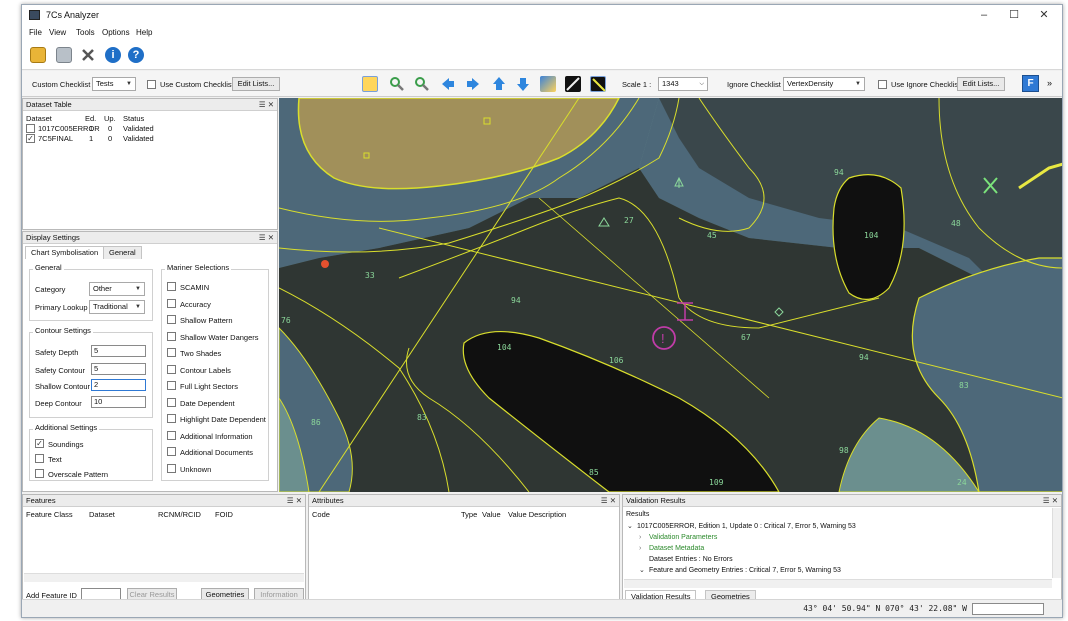 This screenshot has height=621, width=1068. What do you see at coordinates (473, 84) in the screenshot?
I see `arrow-right-icon` at bounding box center [473, 84].